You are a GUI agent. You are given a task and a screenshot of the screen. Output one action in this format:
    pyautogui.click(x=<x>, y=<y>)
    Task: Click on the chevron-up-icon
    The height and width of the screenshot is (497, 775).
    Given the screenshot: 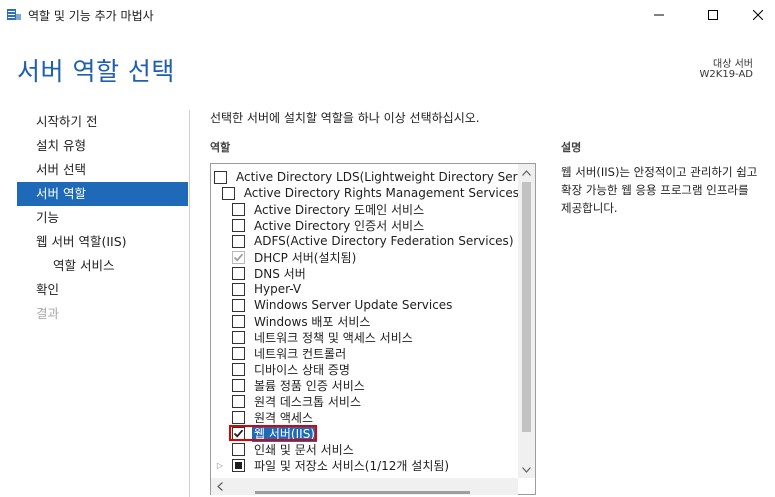 What is the action you would take?
    pyautogui.click(x=526, y=172)
    